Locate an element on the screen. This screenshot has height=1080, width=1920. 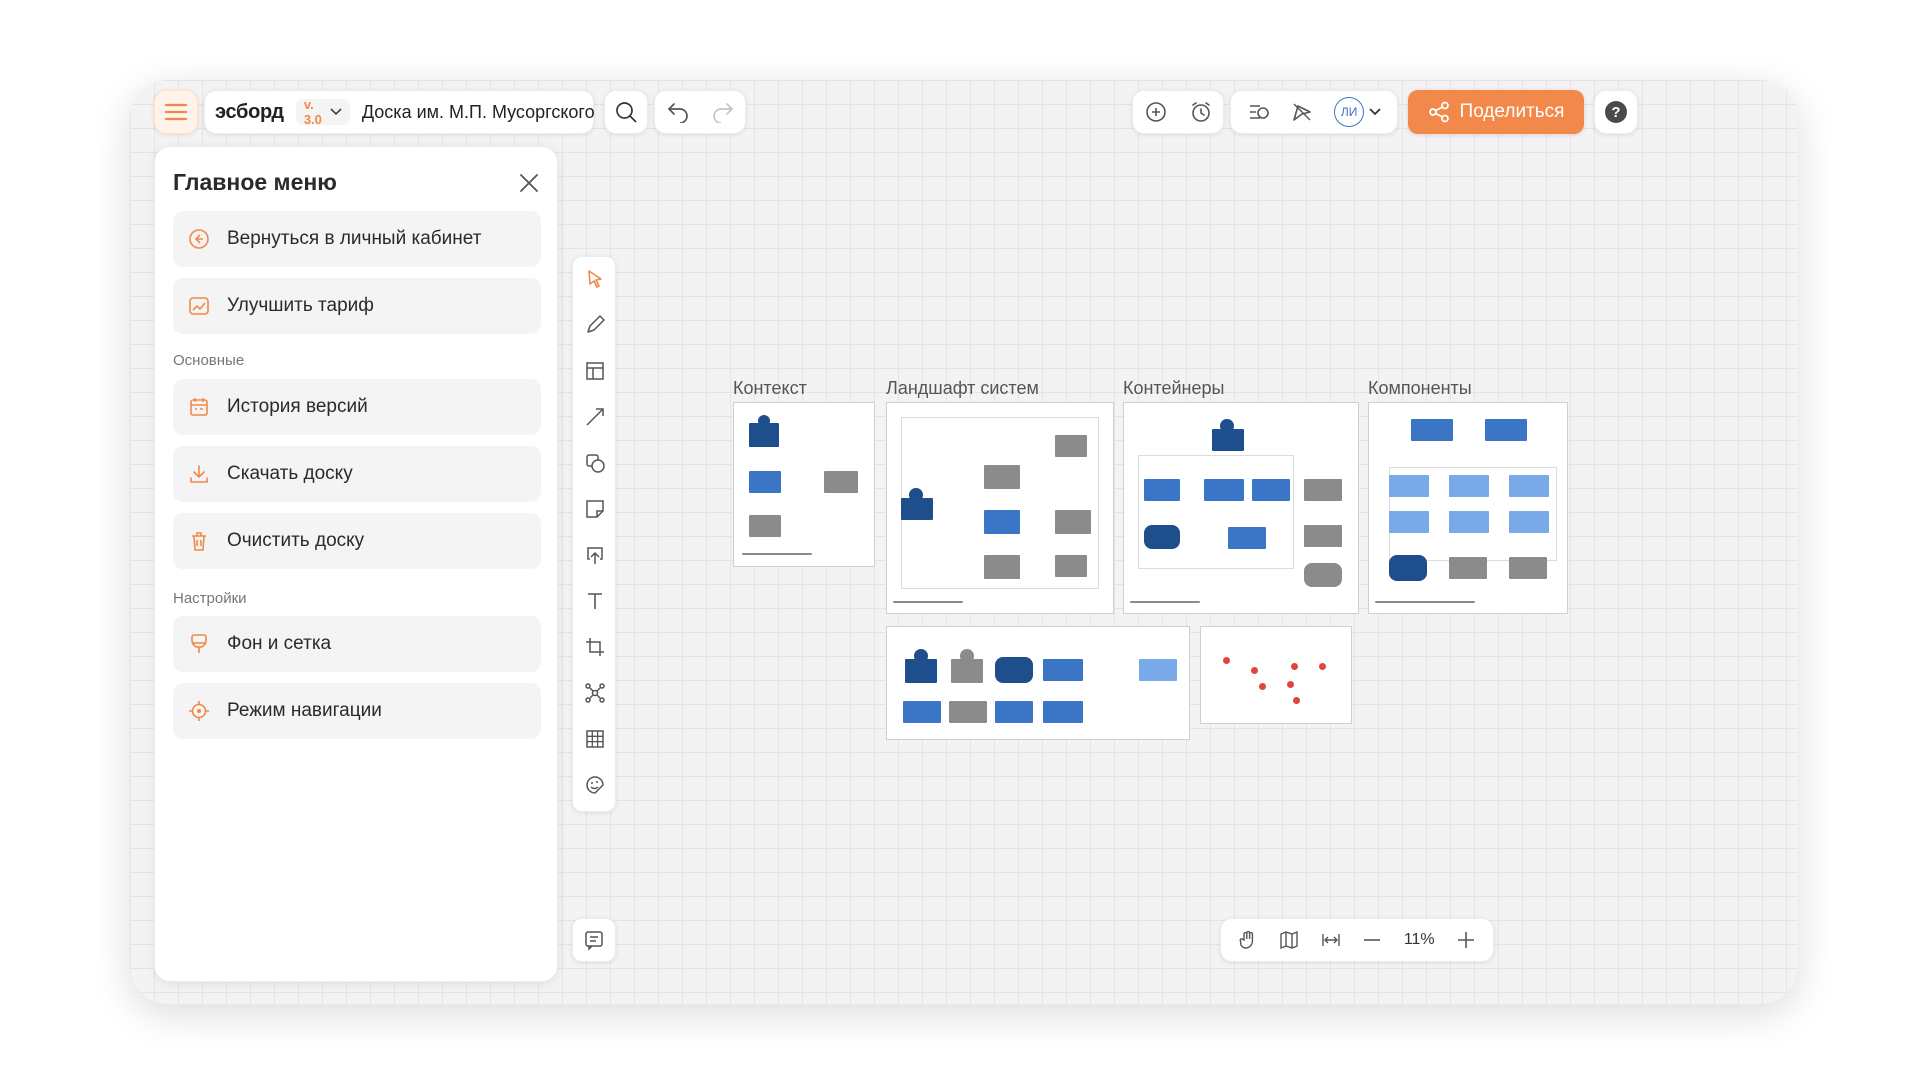
tool-palette is located at coordinates (594, 534).